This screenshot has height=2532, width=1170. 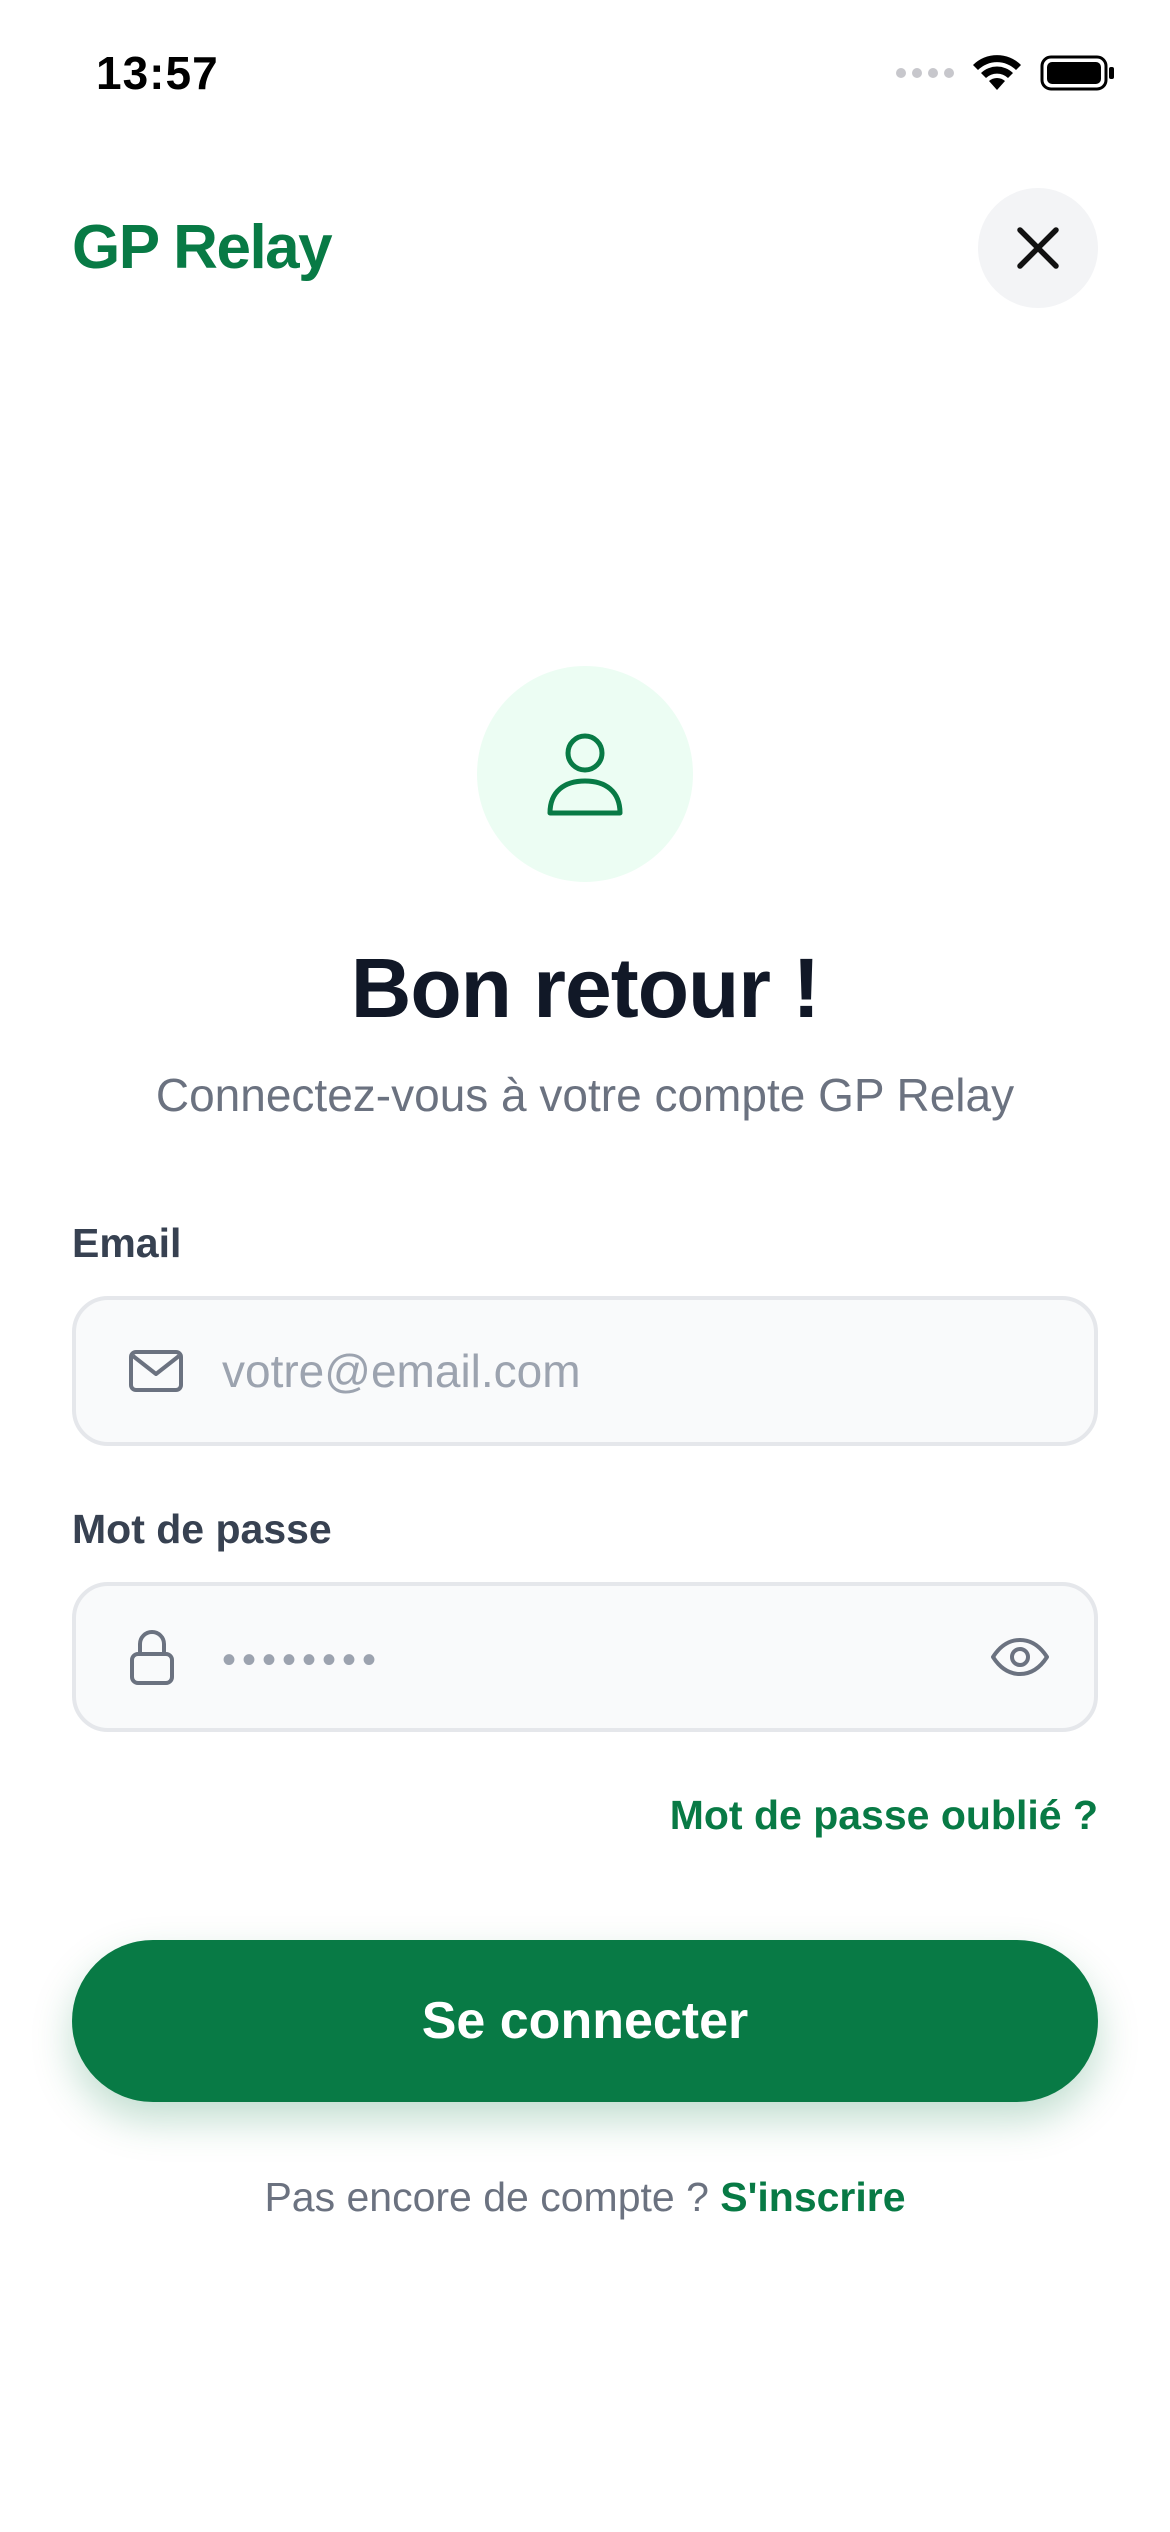 I want to click on close-button, so click(x=1038, y=248).